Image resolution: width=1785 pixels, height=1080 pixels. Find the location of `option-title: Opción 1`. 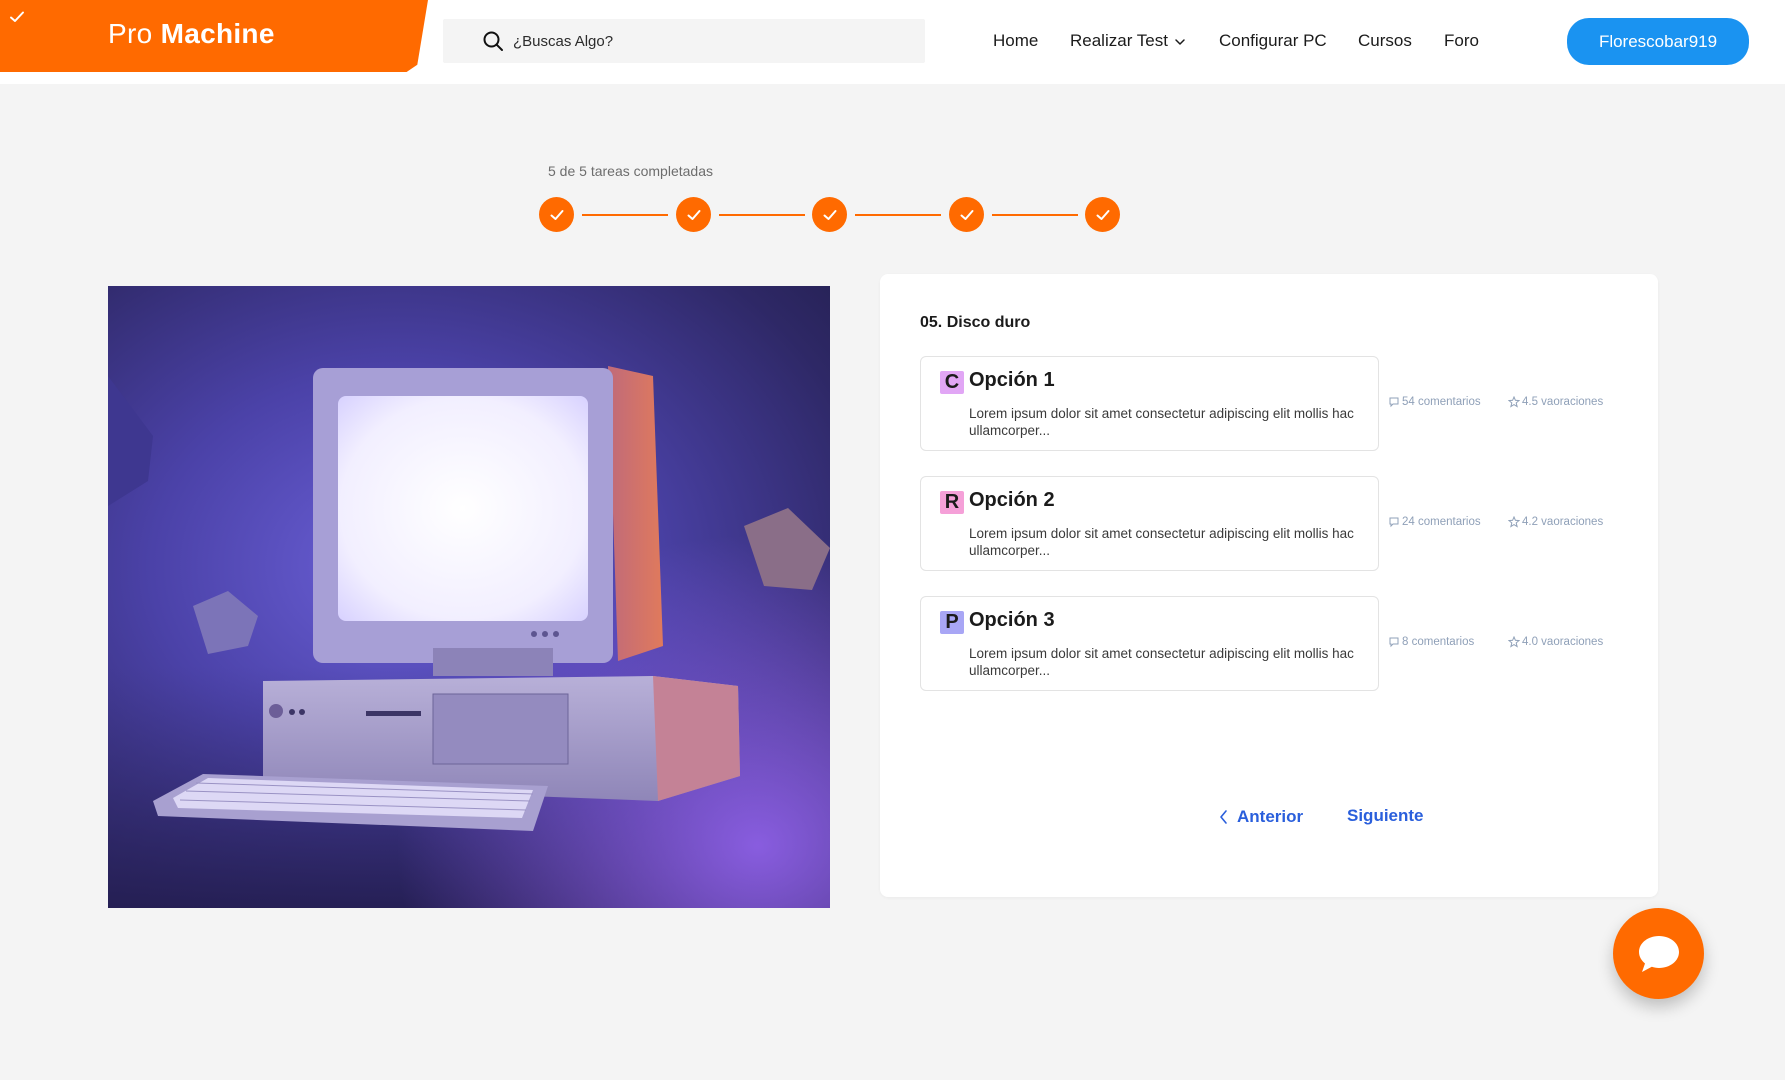

option-title: Opción 1 is located at coordinates (1012, 380).